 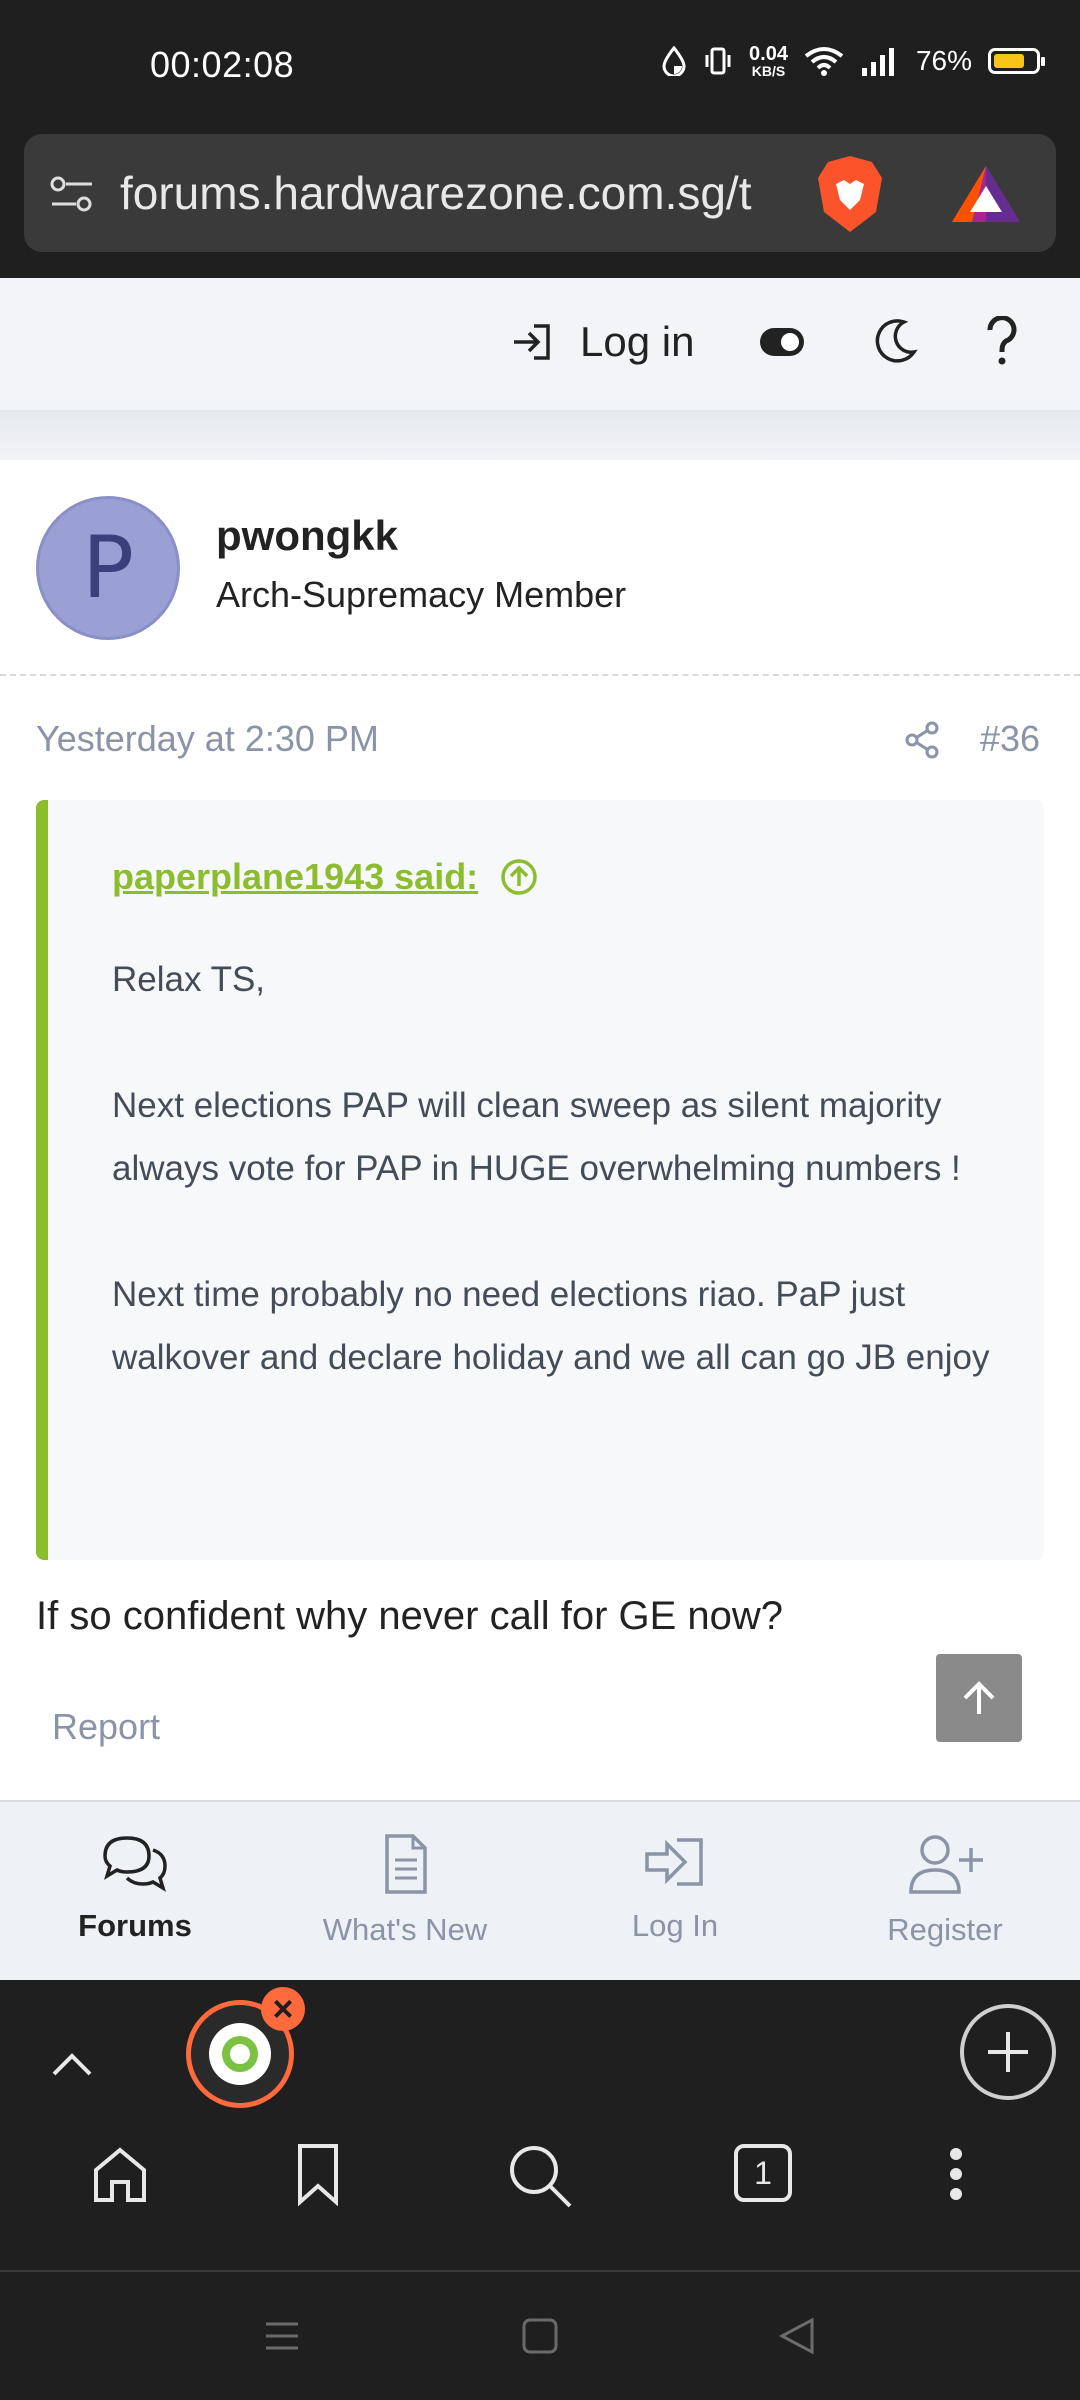 I want to click on back-triangle-icon, so click(x=796, y=2336).